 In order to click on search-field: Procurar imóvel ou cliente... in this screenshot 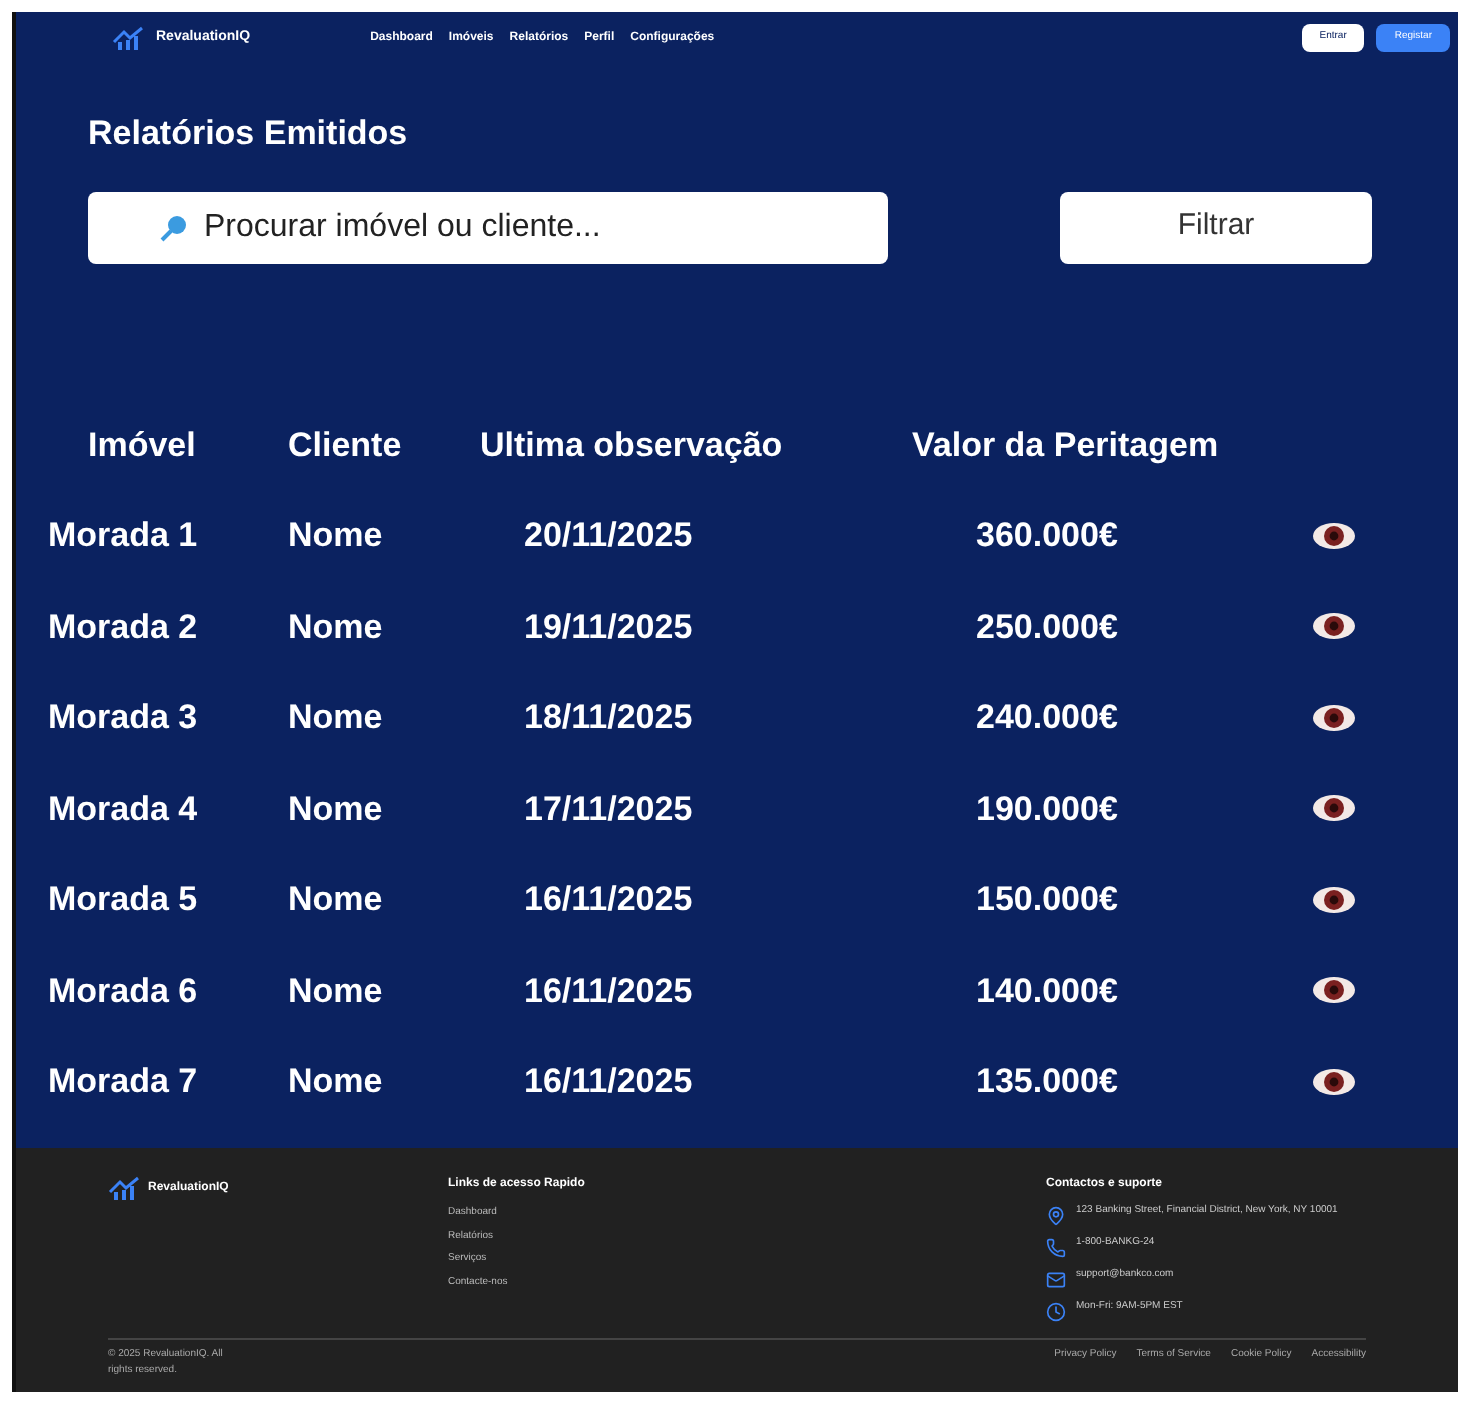, I will do `click(488, 227)`.